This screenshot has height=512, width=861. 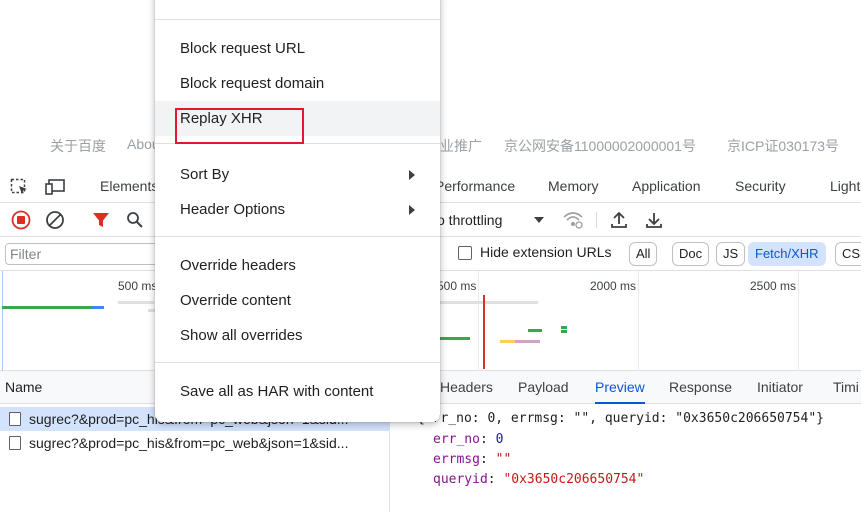 What do you see at coordinates (55, 220) in the screenshot?
I see `clear-icon` at bounding box center [55, 220].